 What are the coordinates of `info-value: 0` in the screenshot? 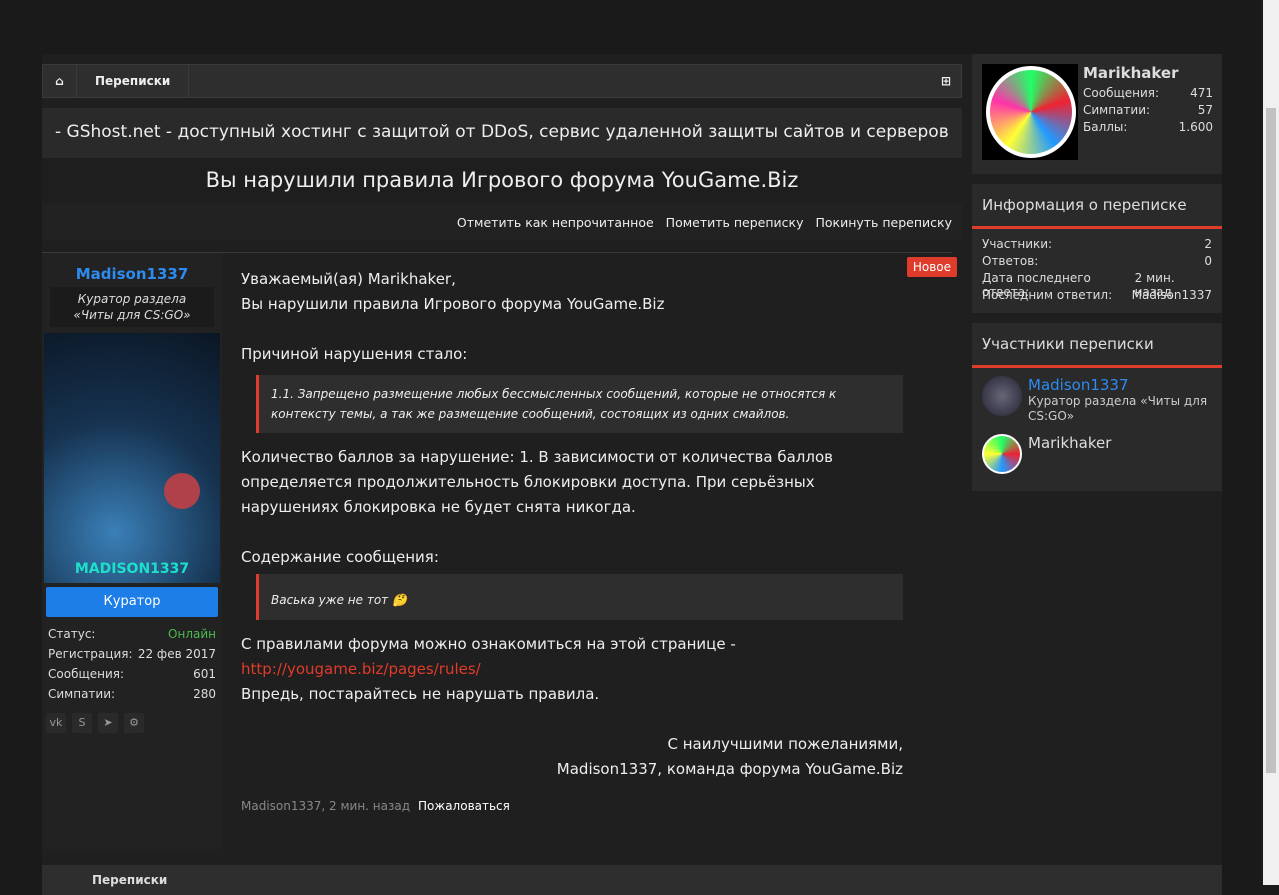 It's located at (1208, 261).